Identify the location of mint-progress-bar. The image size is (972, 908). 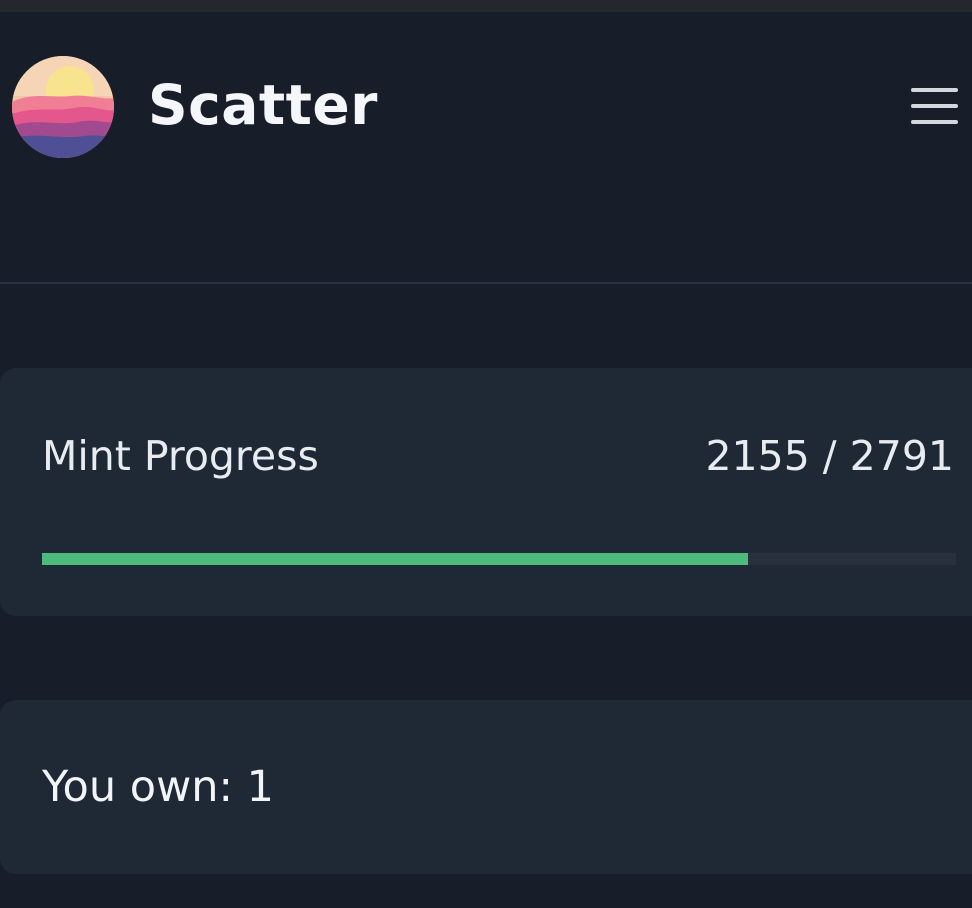
(499, 559).